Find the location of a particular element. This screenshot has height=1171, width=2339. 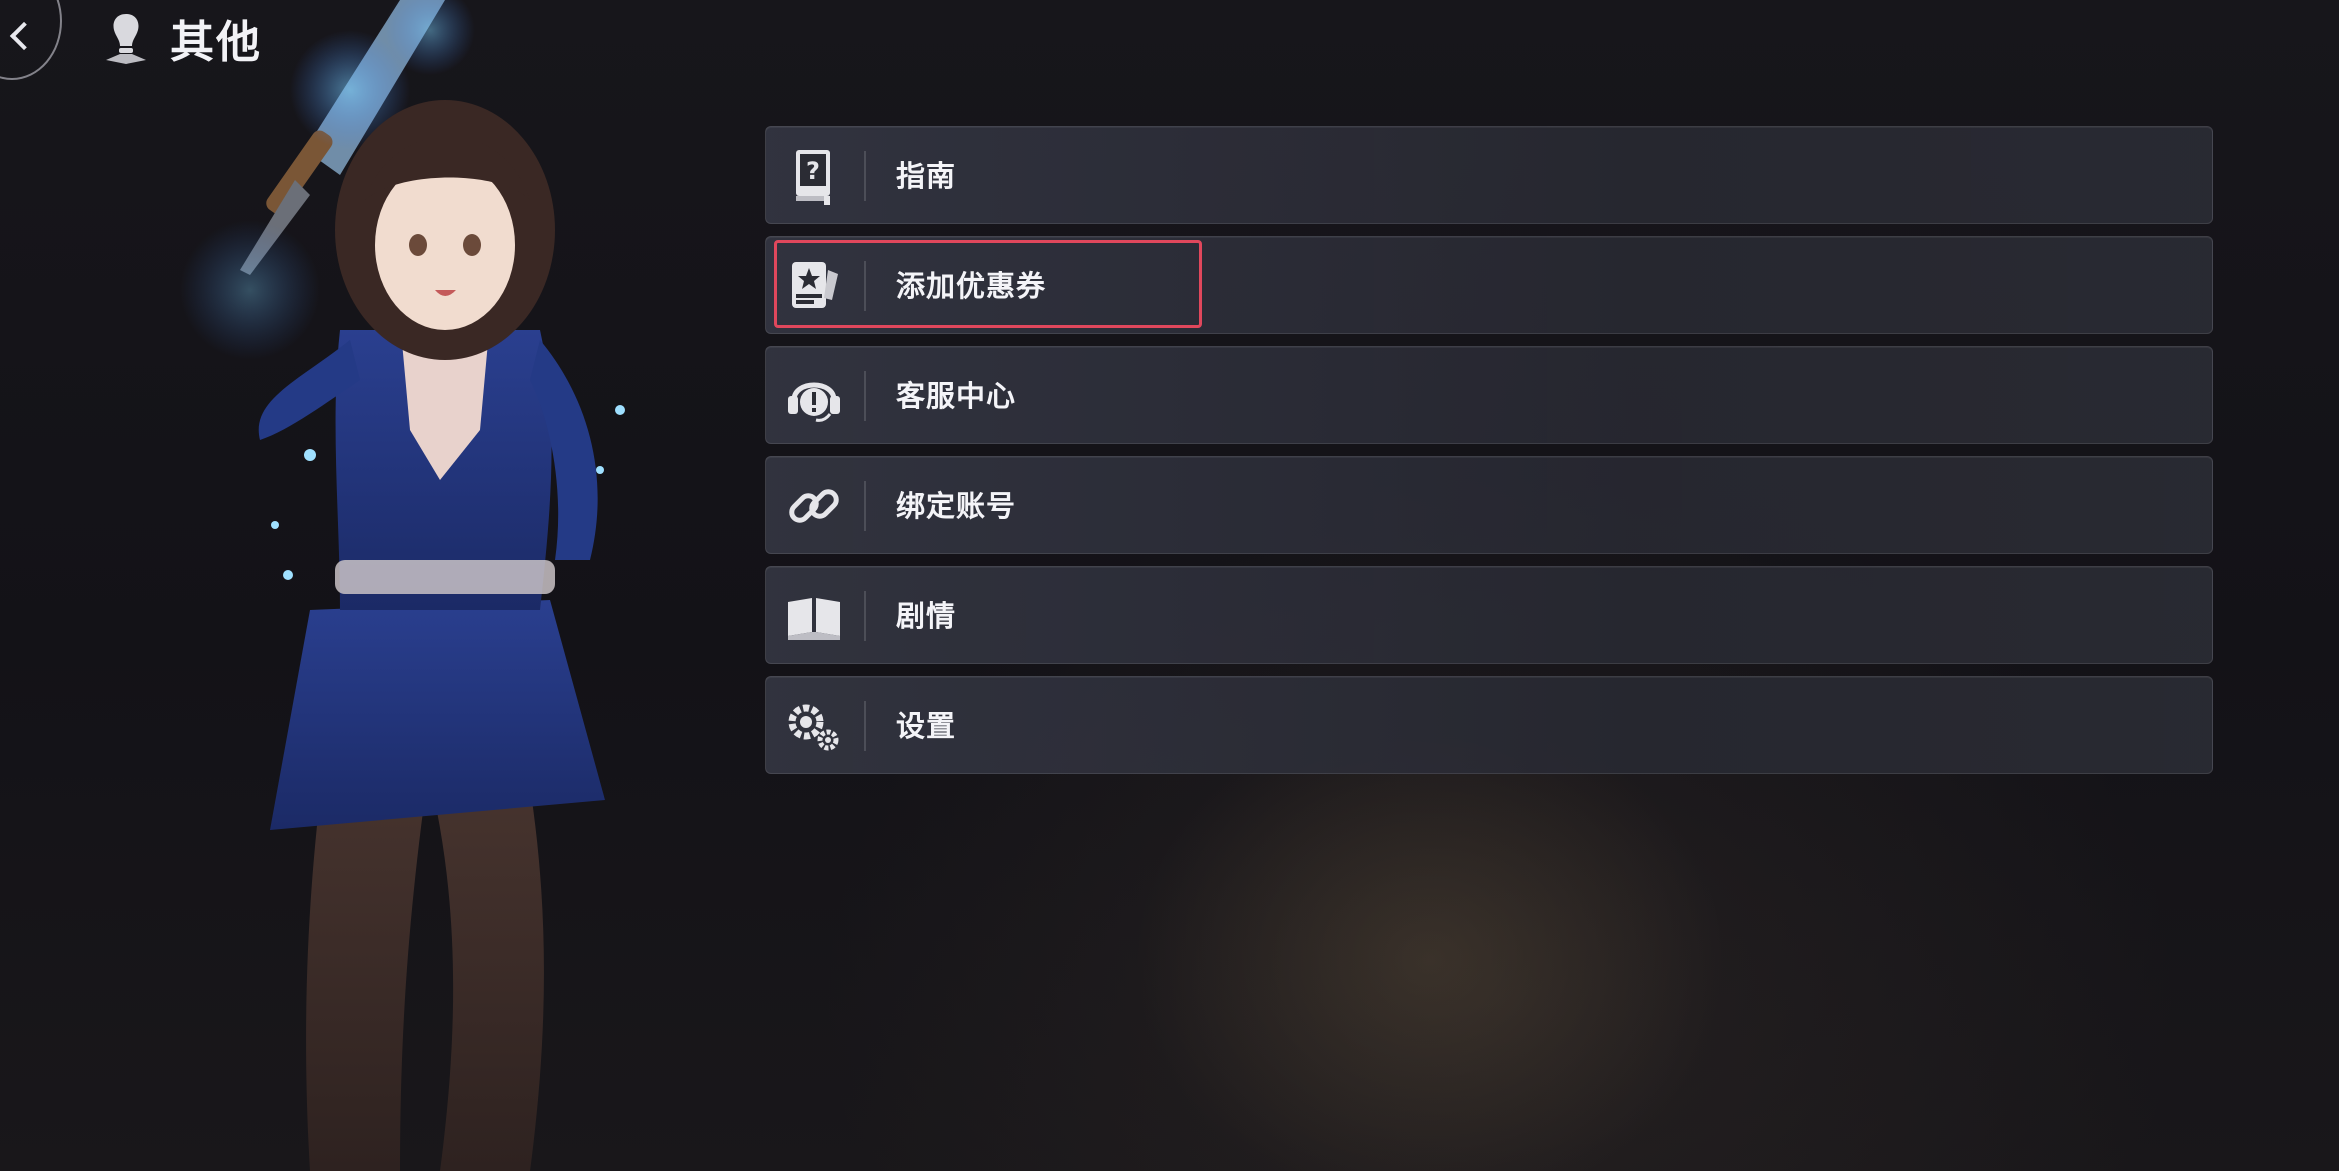

menu-item-bind-account: 绑定账号 is located at coordinates (1489, 505).